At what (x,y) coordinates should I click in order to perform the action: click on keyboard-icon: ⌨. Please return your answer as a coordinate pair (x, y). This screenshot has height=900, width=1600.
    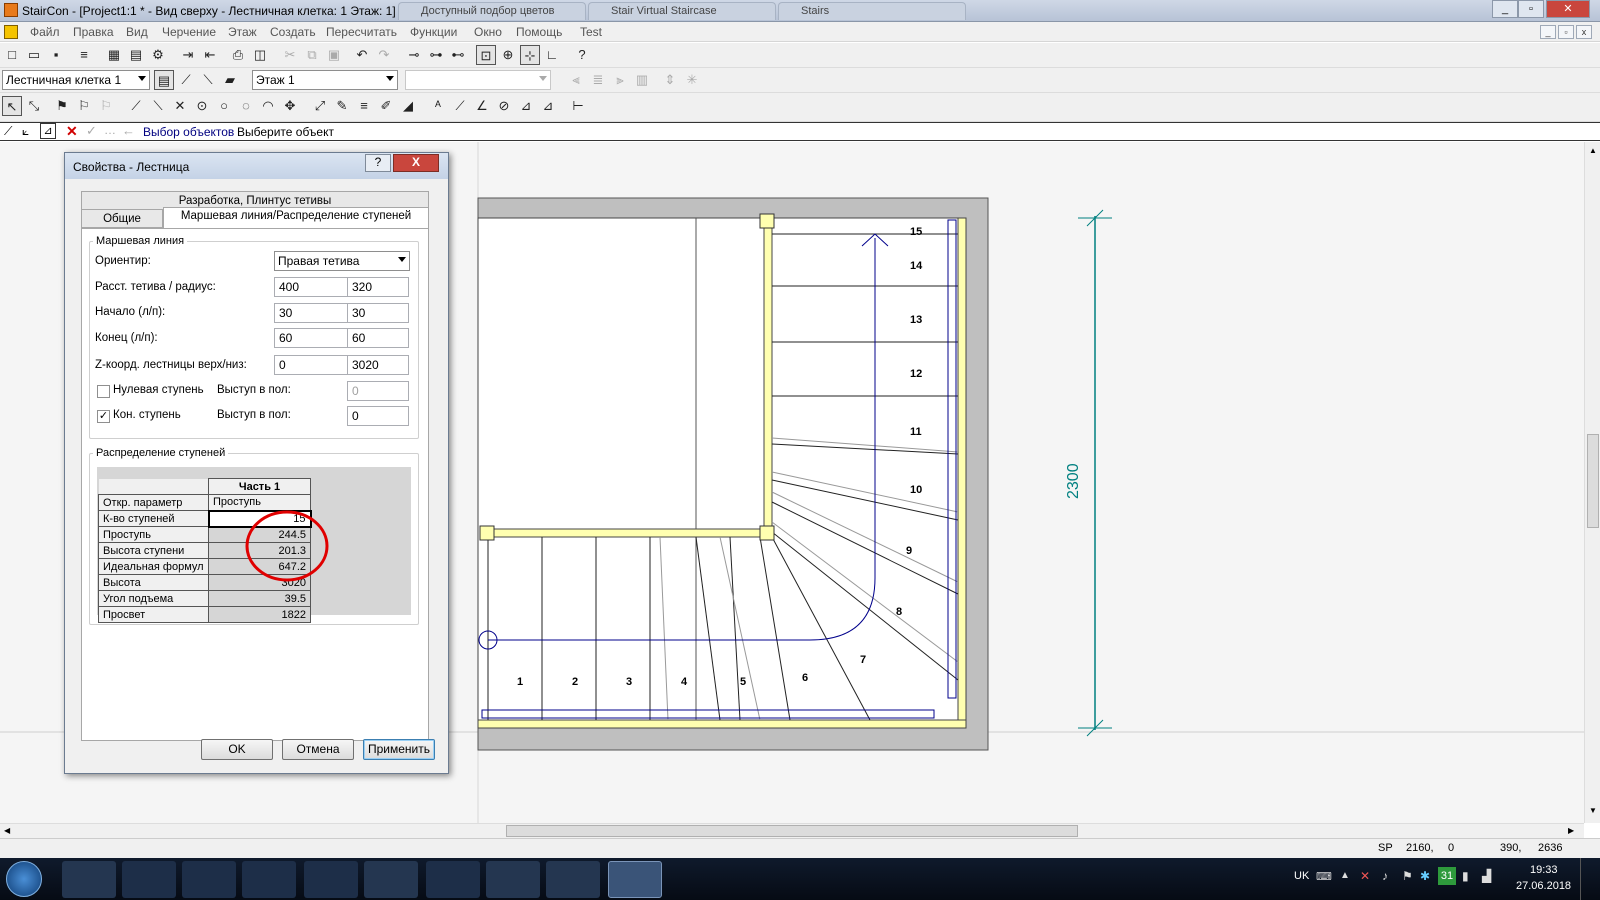
    Looking at the image, I should click on (1324, 876).